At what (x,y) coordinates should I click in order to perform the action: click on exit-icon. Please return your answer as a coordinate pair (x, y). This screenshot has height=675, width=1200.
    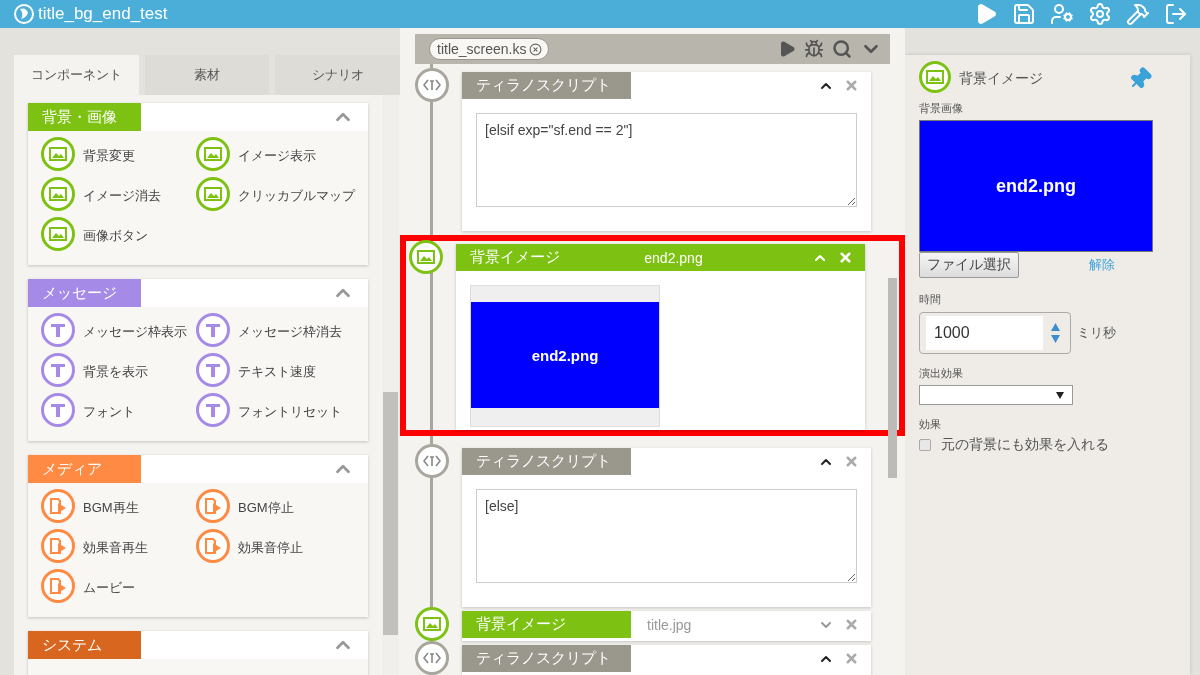
    Looking at the image, I should click on (1176, 14).